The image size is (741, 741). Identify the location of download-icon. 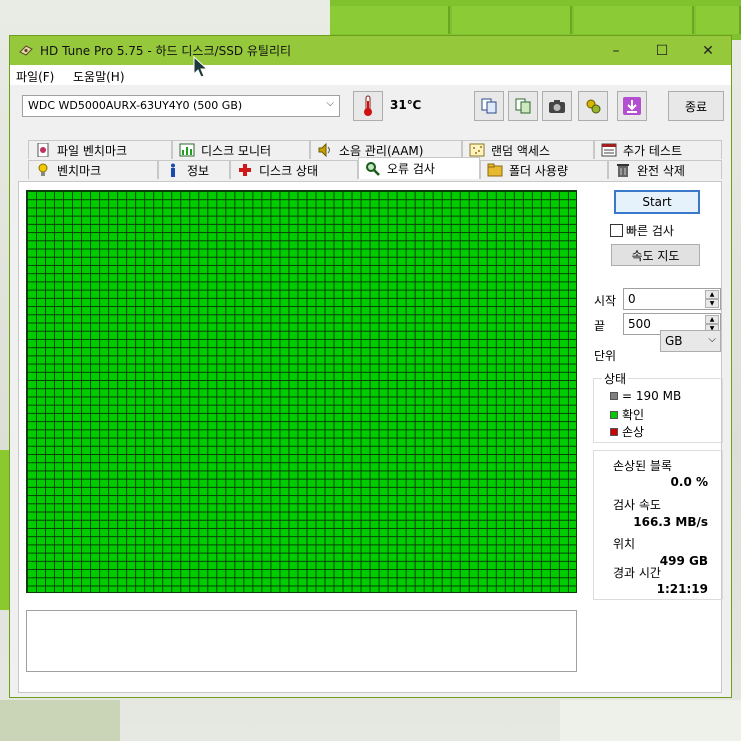
(632, 106).